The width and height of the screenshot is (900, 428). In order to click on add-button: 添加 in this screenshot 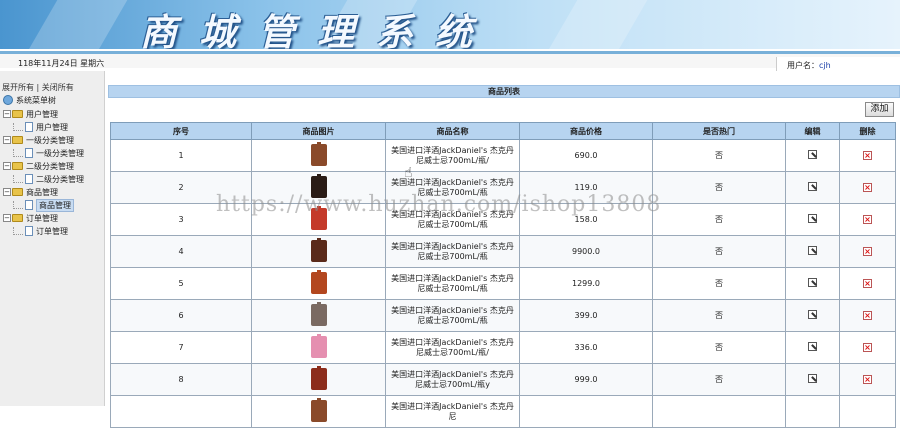, I will do `click(879, 109)`.